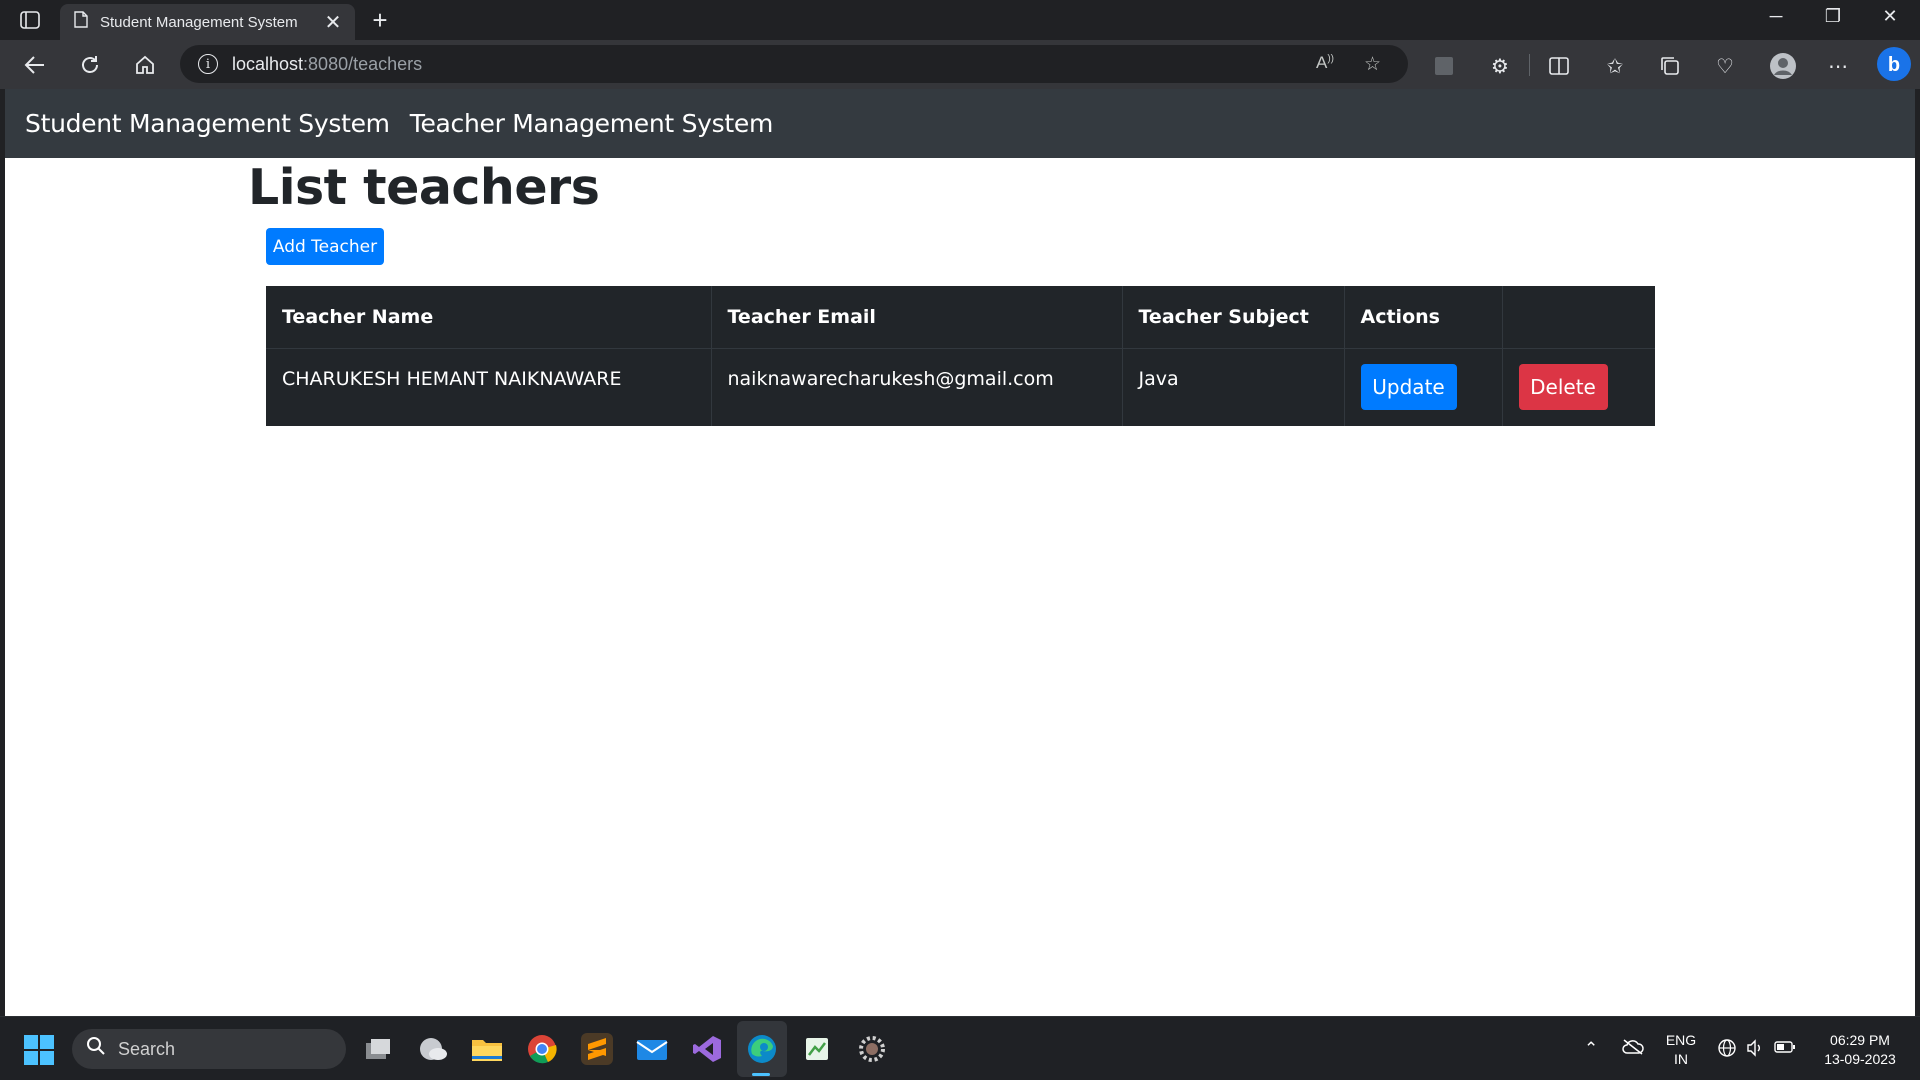 The width and height of the screenshot is (1920, 1080). I want to click on tab-title: Student Management System, so click(199, 22).